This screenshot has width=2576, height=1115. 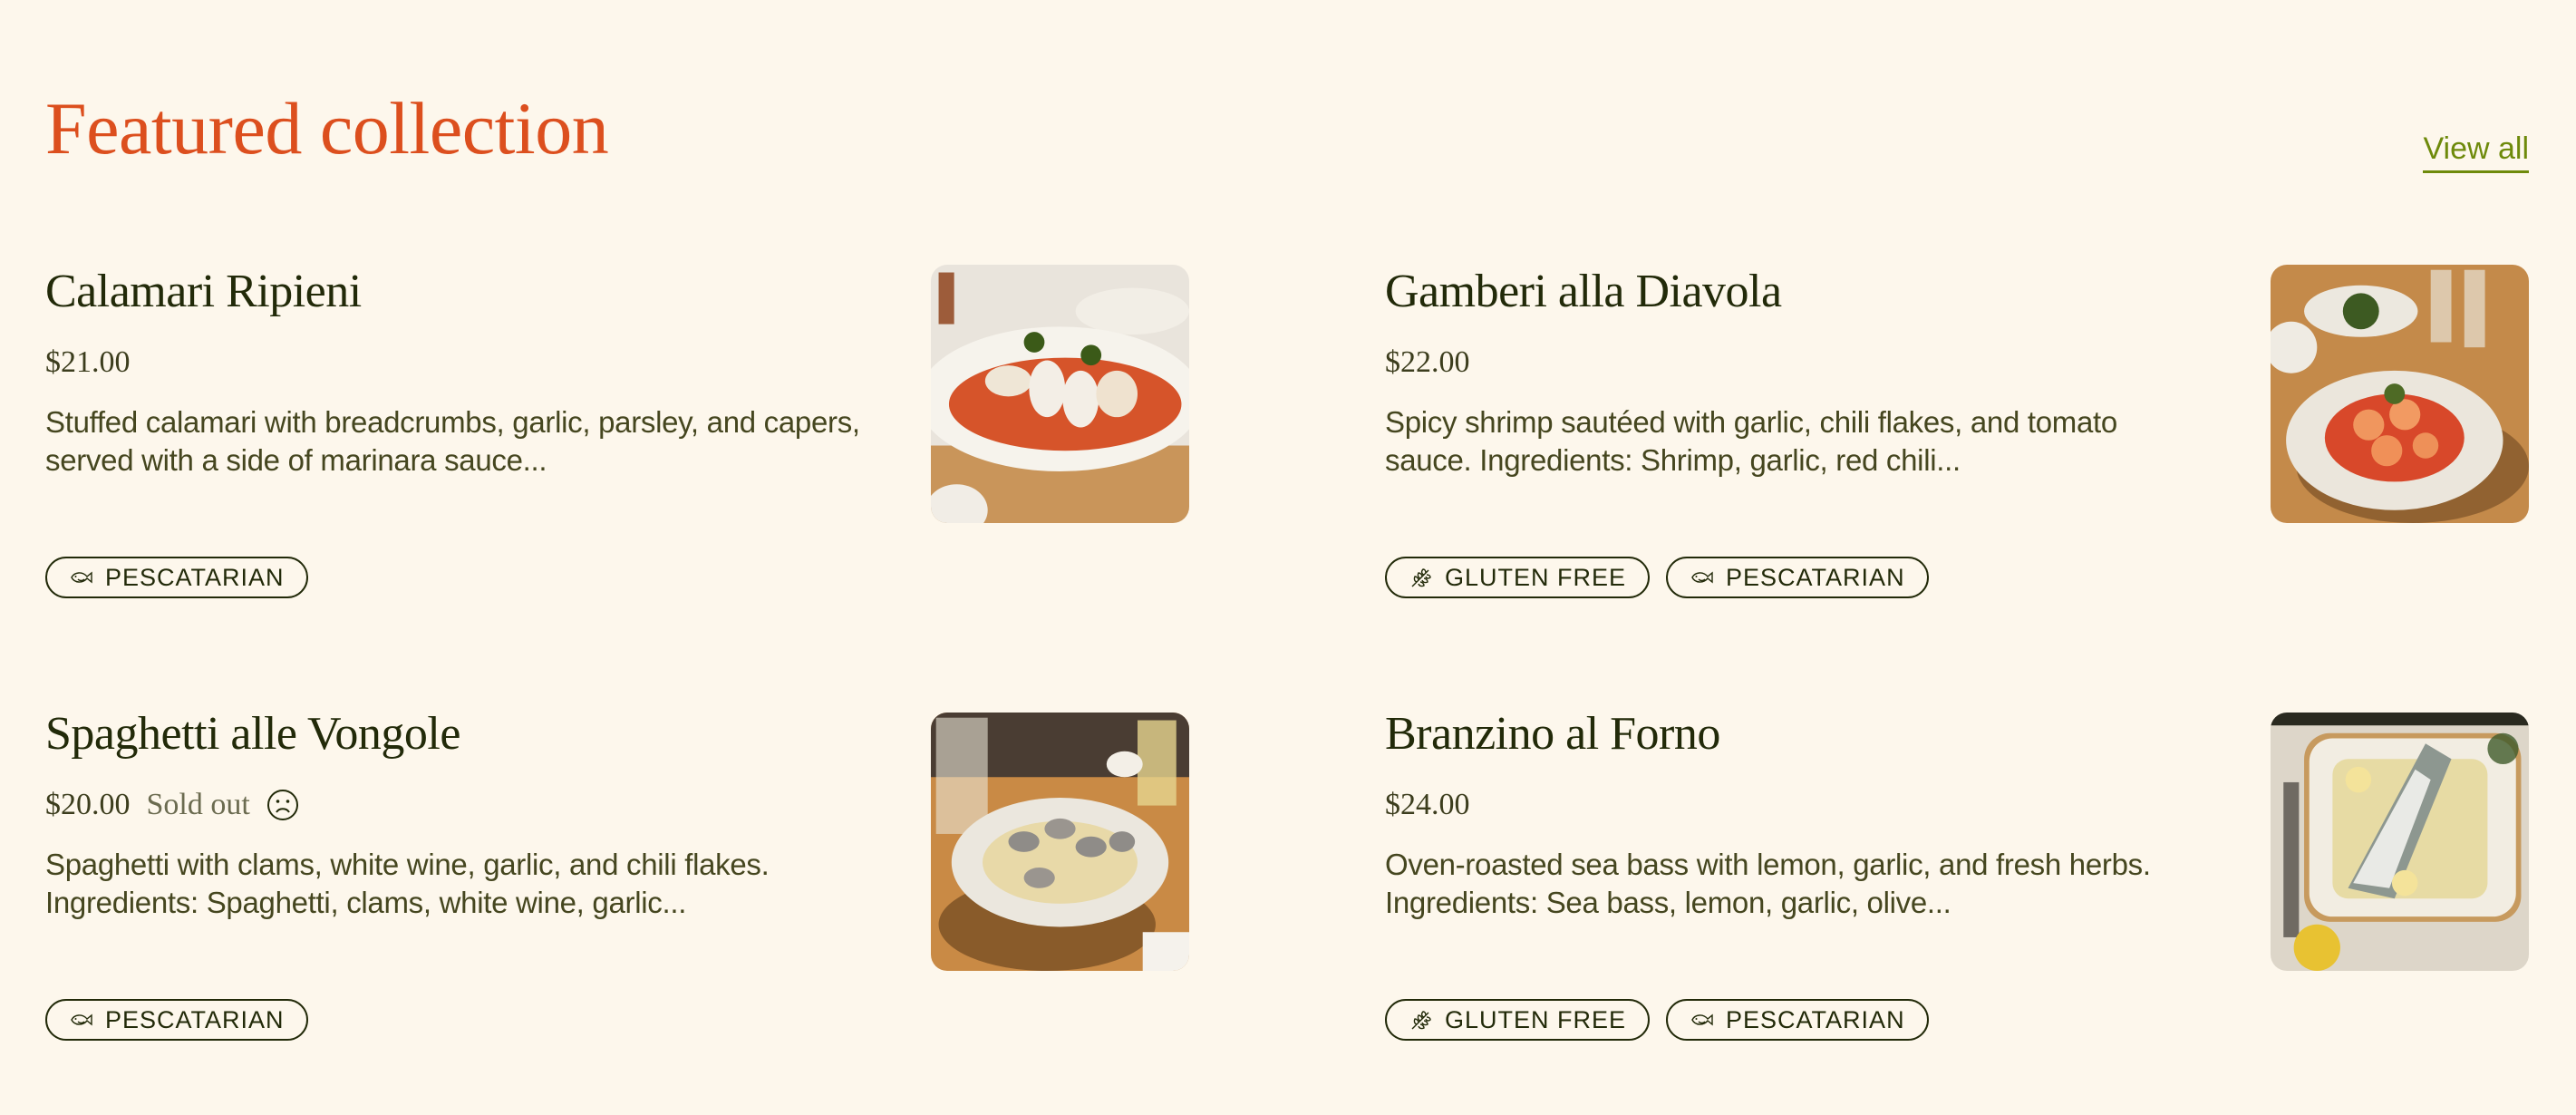 I want to click on section-heading: Featured collection, so click(x=327, y=128).